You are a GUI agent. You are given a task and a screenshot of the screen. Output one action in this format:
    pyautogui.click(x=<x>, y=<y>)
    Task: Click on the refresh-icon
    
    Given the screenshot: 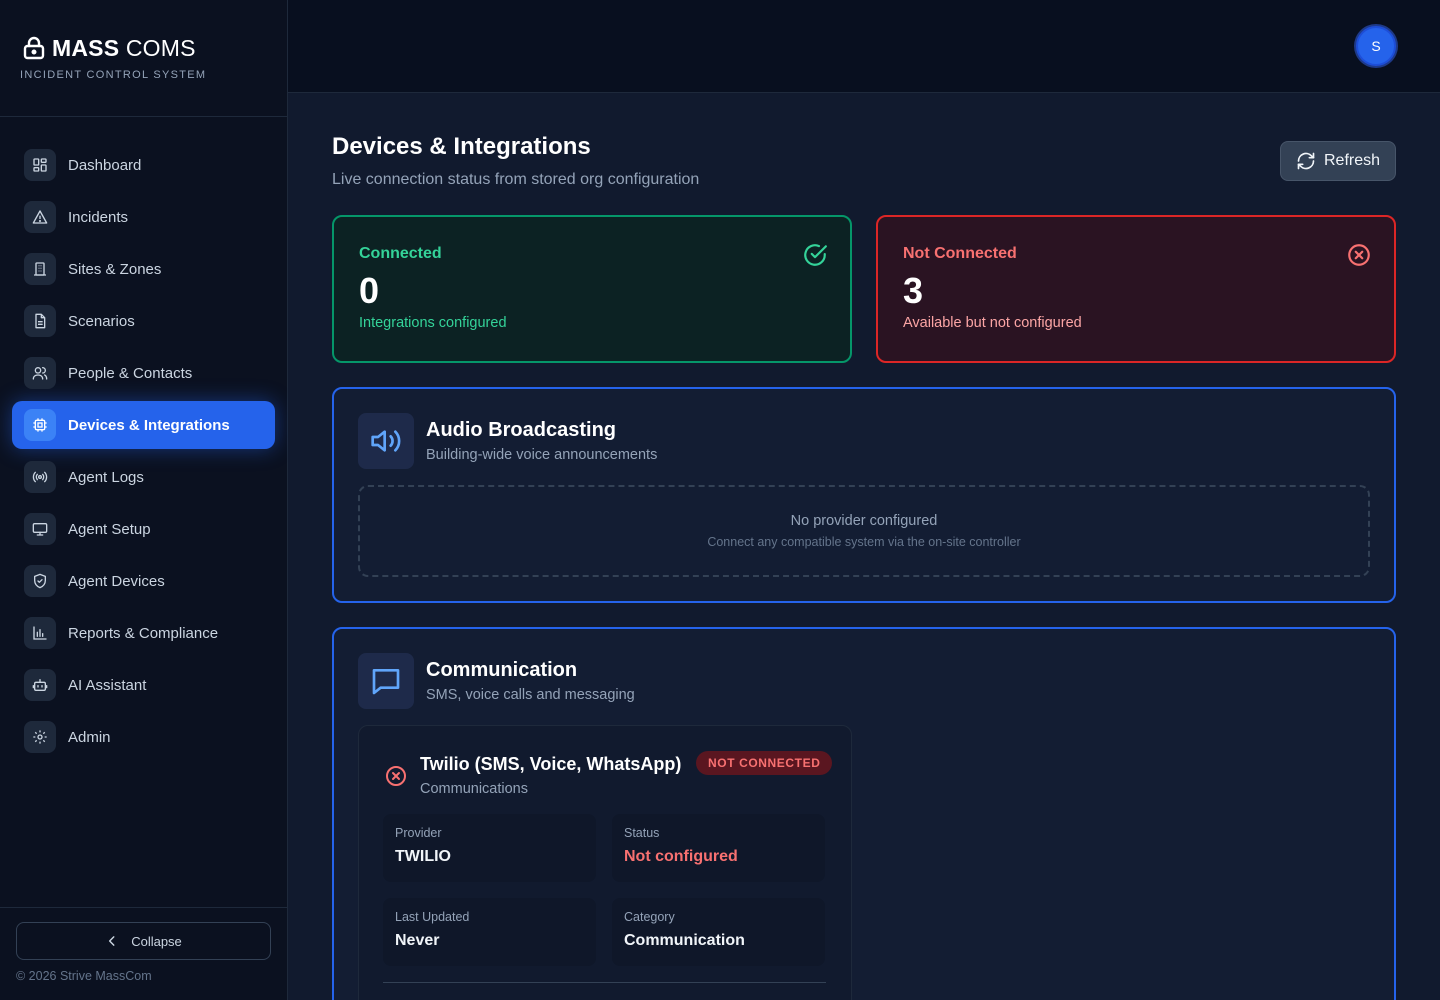 What is the action you would take?
    pyautogui.click(x=1306, y=161)
    